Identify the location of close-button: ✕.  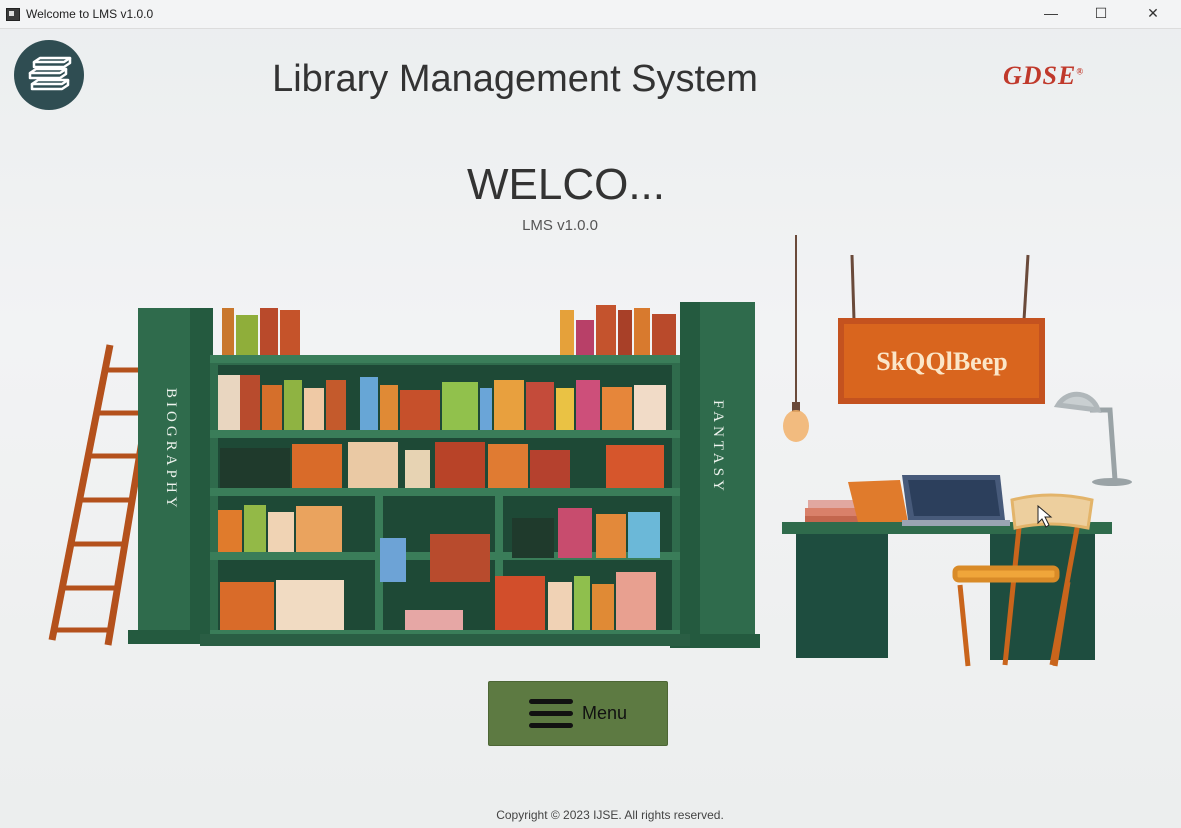
(1153, 13).